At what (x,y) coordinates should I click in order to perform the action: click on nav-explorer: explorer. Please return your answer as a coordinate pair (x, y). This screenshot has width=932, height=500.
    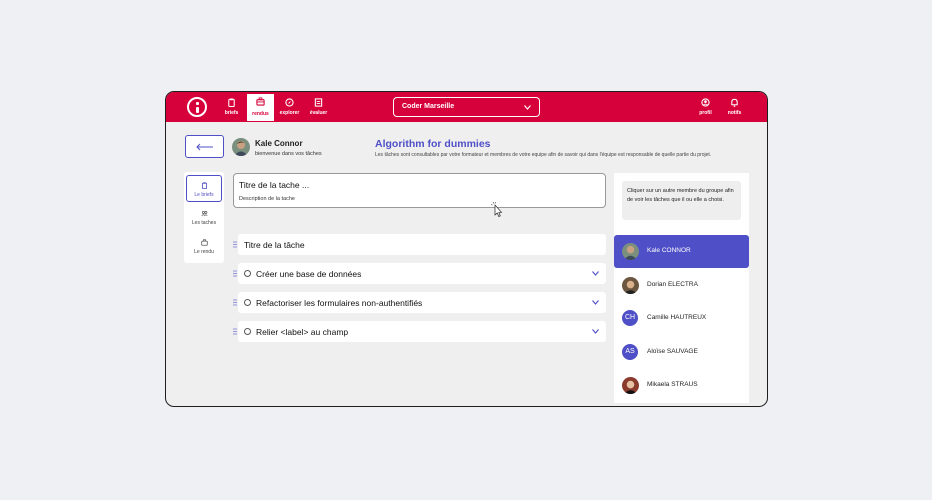
    Looking at the image, I should click on (289, 107).